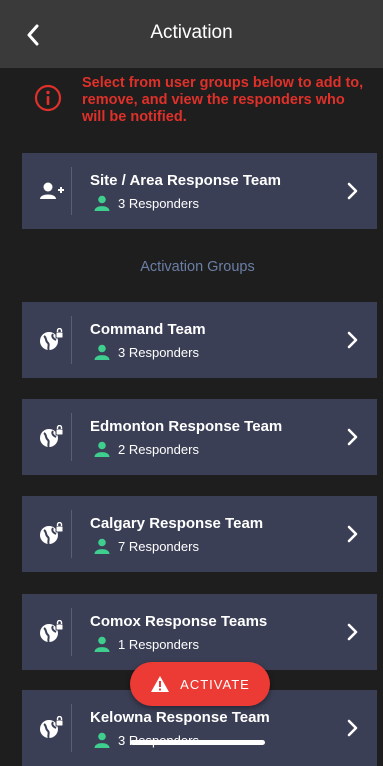  I want to click on responder-count: 2 Responders, so click(146, 449).